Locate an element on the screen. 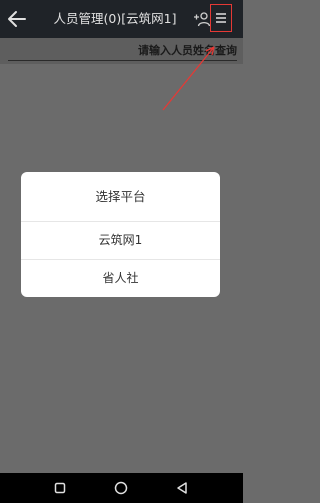 This screenshot has width=320, height=503. menu-button is located at coordinates (221, 18).